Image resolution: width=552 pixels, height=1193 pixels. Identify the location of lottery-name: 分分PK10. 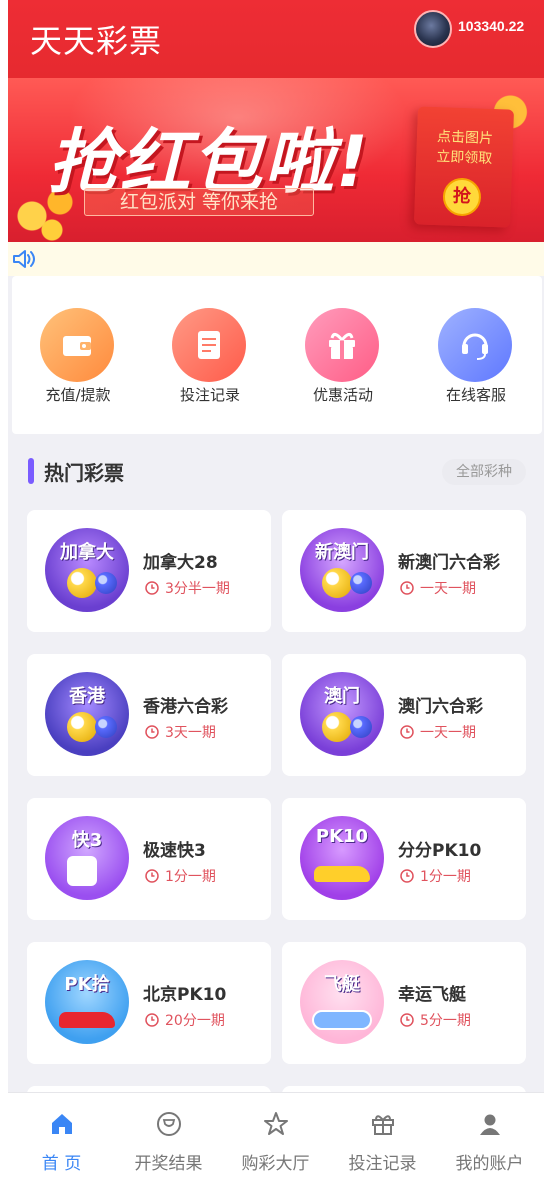
(440, 851).